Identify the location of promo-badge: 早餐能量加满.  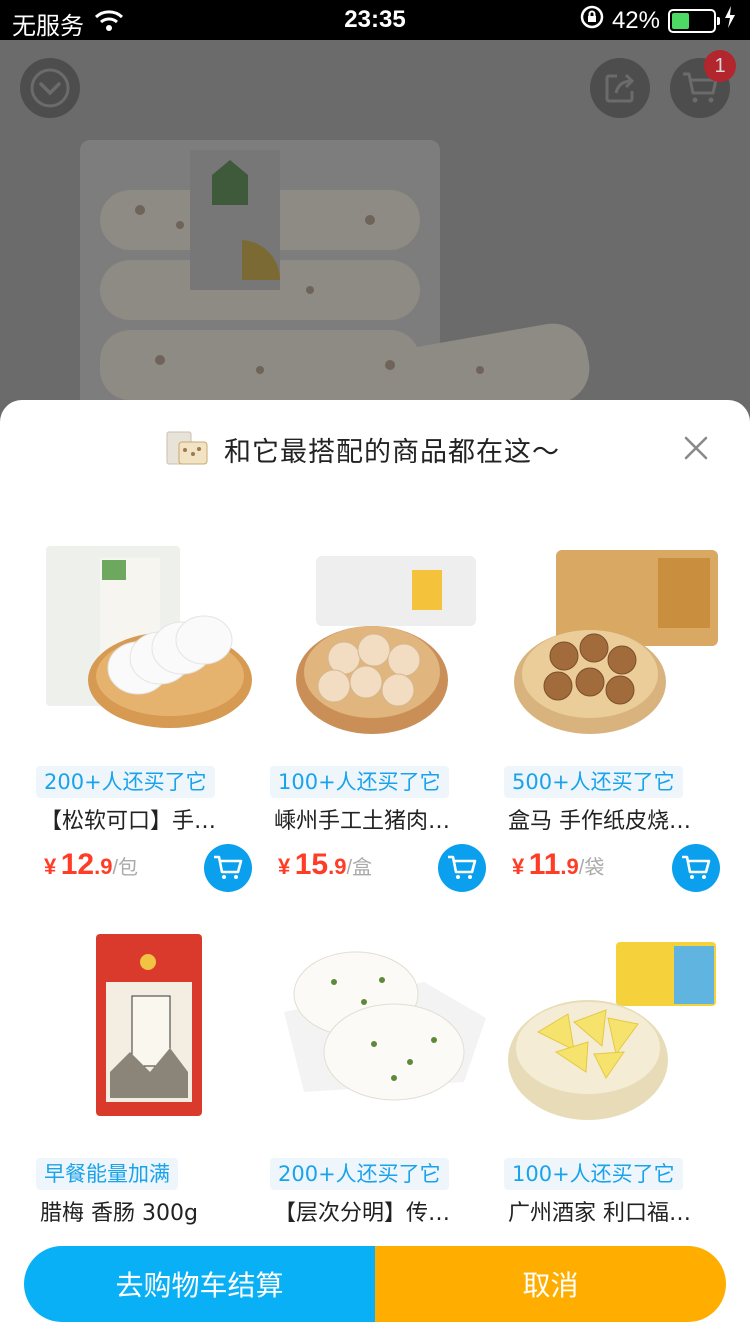
(107, 1174).